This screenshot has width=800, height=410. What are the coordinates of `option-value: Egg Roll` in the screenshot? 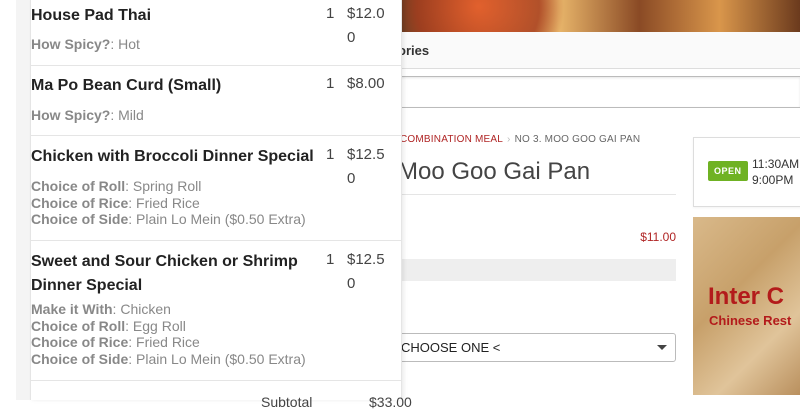 It's located at (159, 325).